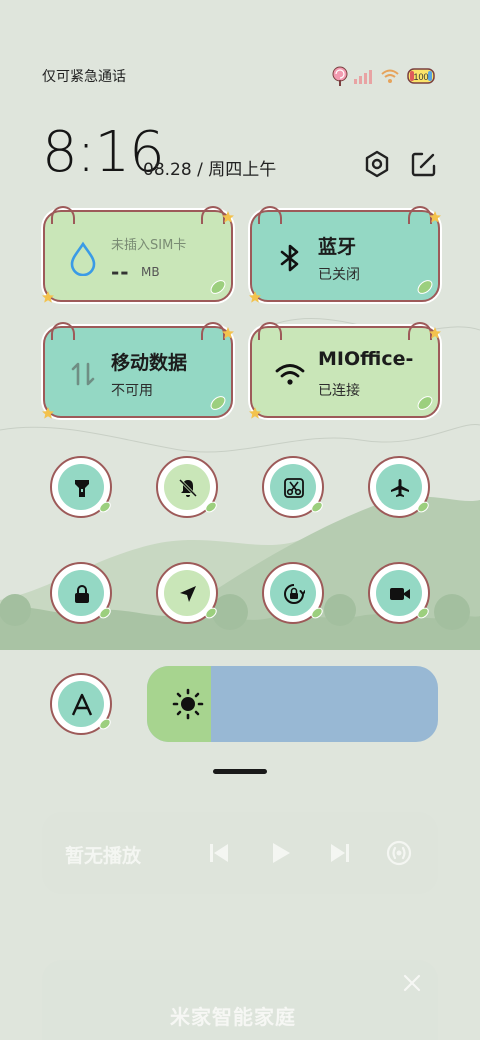 Image resolution: width=480 pixels, height=1040 pixels. Describe the element at coordinates (280, 853) in the screenshot. I see `play-icon` at that location.